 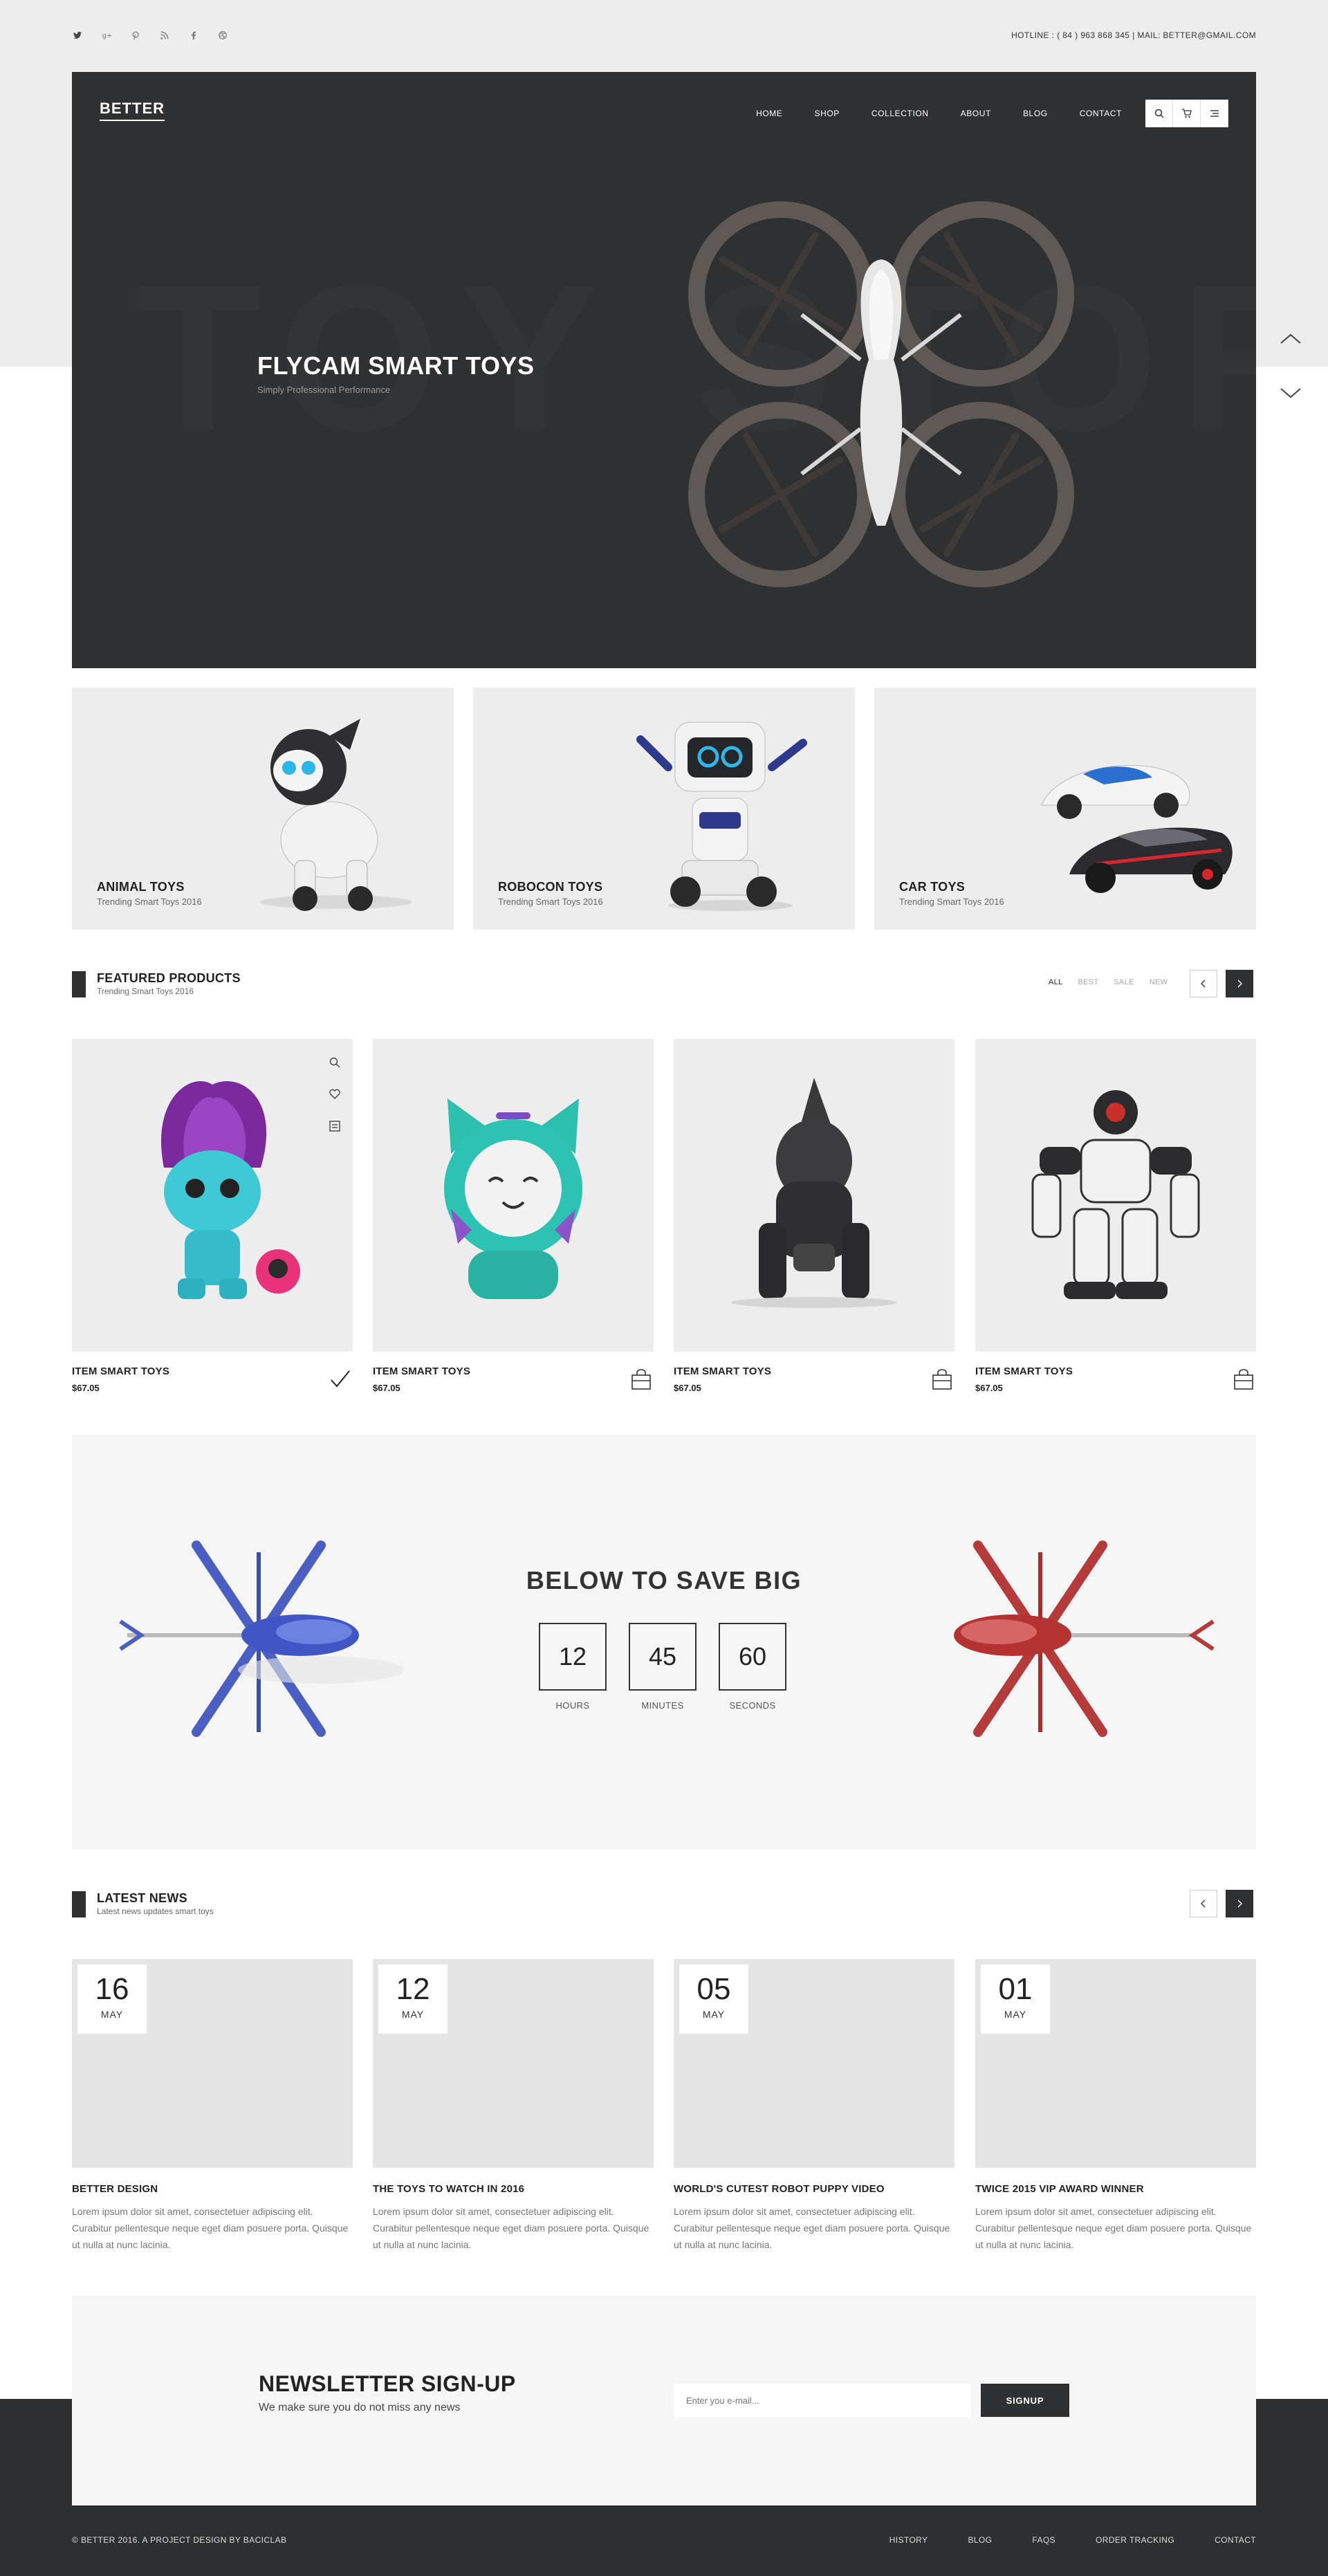 What do you see at coordinates (1214, 113) in the screenshot?
I see `menu-icon` at bounding box center [1214, 113].